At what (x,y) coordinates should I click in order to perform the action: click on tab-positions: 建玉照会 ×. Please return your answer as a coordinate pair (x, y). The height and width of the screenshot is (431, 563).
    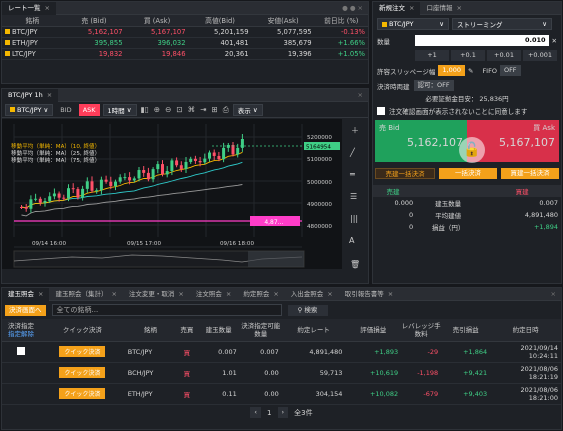
    Looking at the image, I should click on (26, 294).